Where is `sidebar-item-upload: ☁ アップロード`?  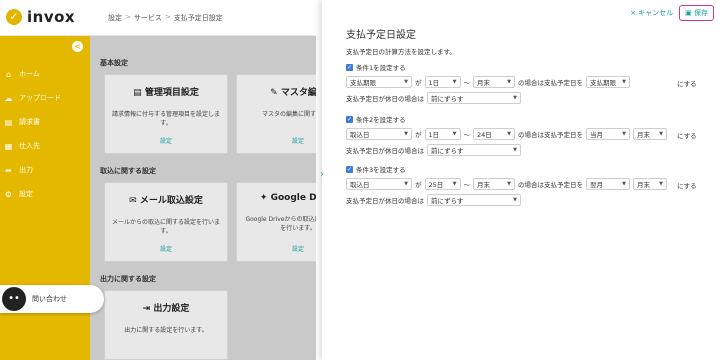 sidebar-item-upload: ☁ アップロード is located at coordinates (45, 98).